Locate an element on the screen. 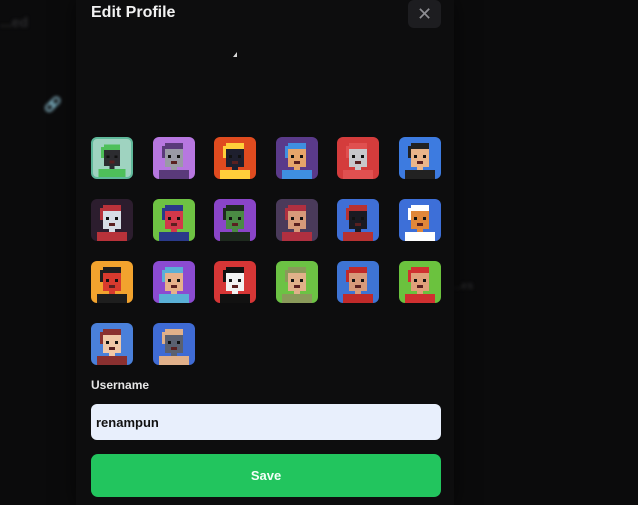 The height and width of the screenshot is (505, 638). mouse-cursor-icon is located at coordinates (235, 54).